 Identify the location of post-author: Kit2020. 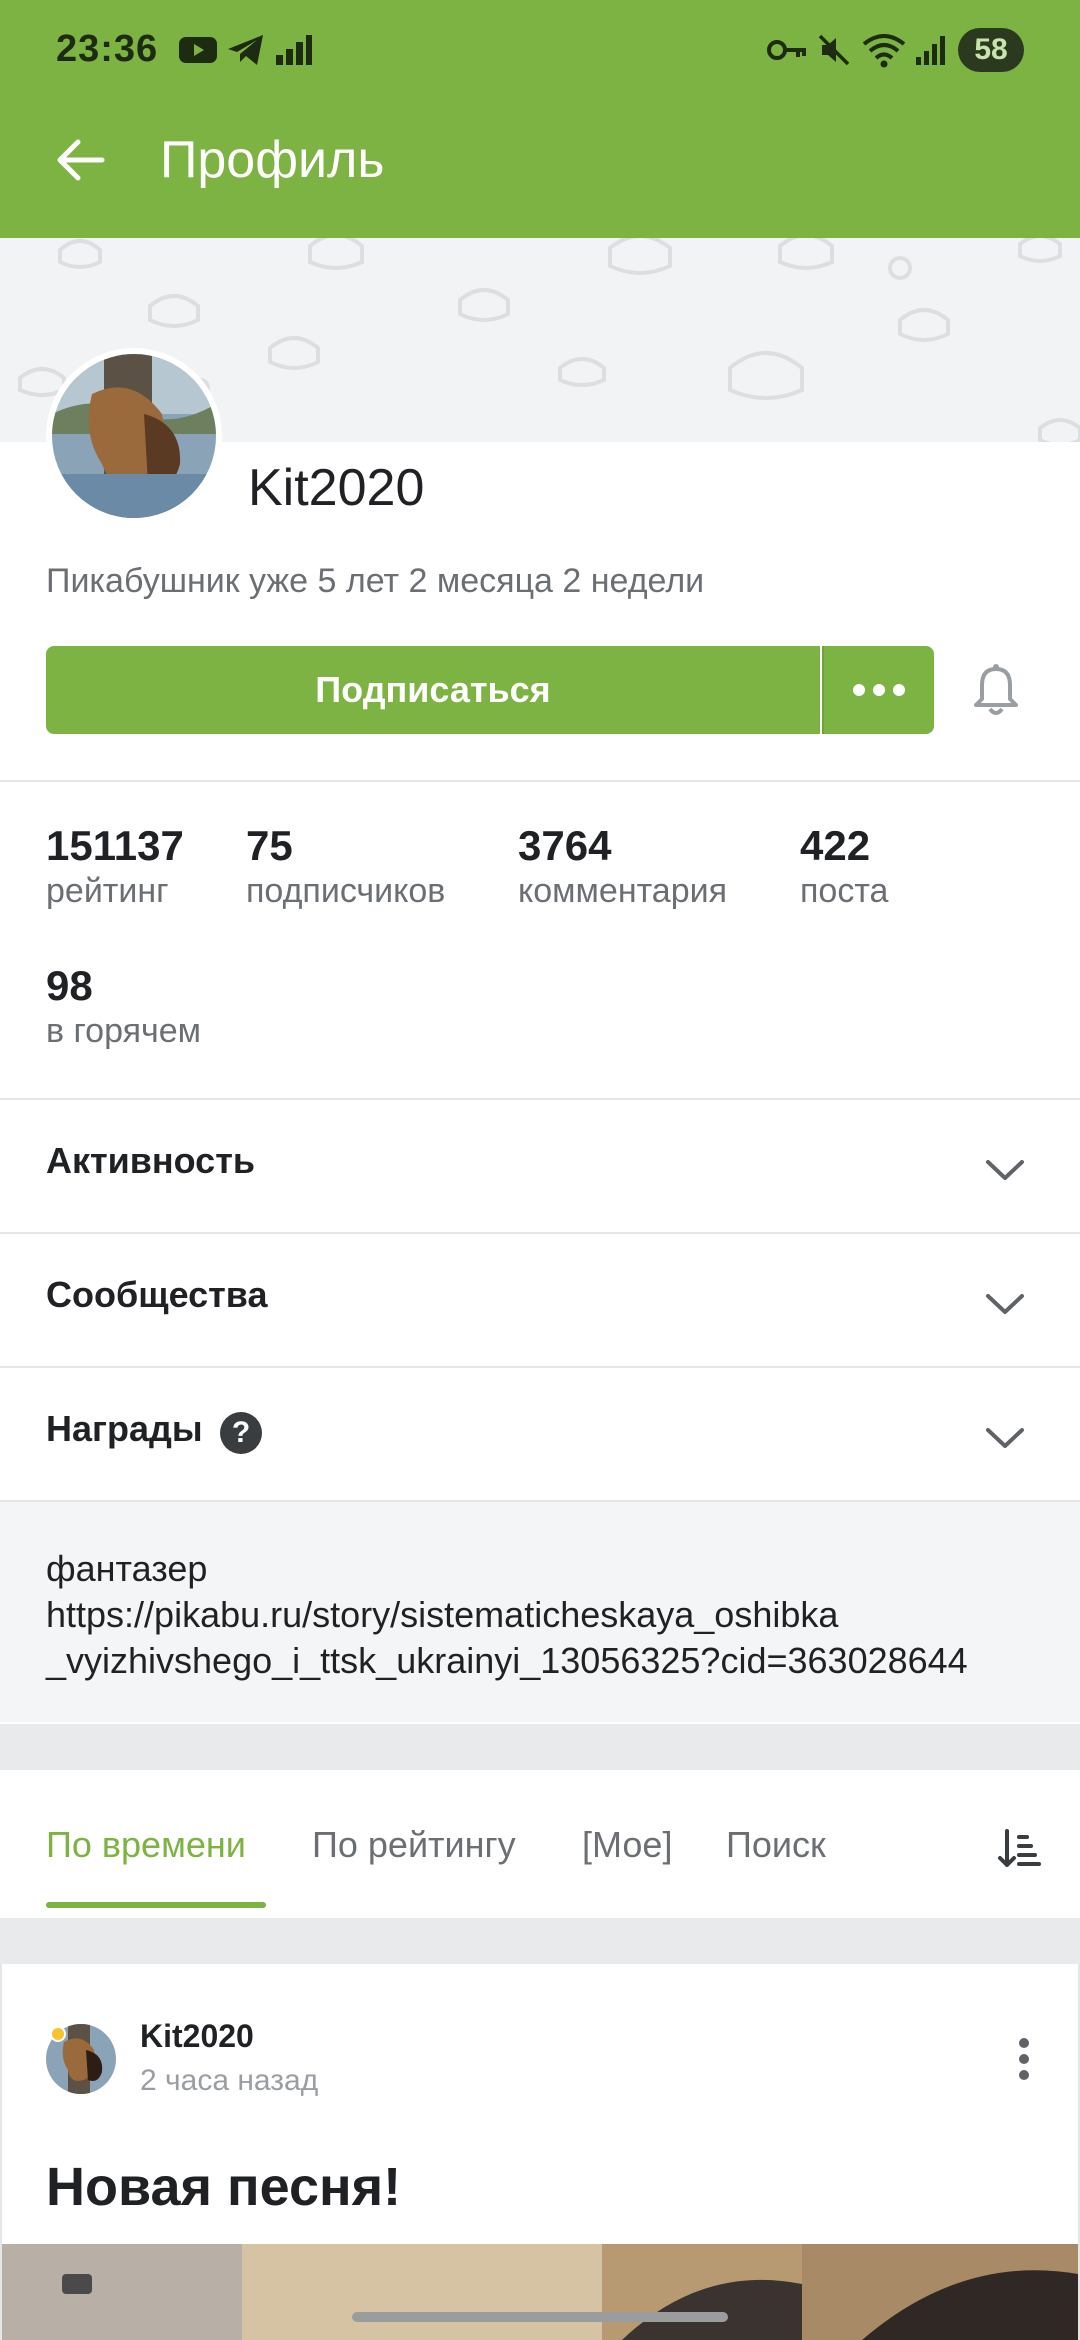
(197, 2036).